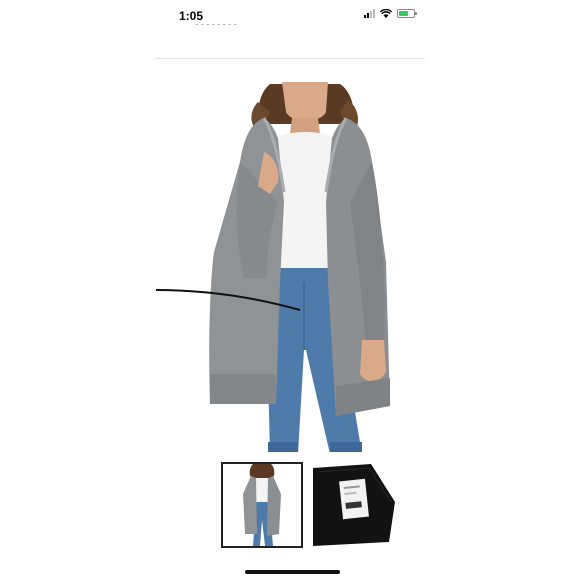 This screenshot has height=580, width=580. I want to click on black-fabric-with-tag-thumbnail, so click(354, 505).